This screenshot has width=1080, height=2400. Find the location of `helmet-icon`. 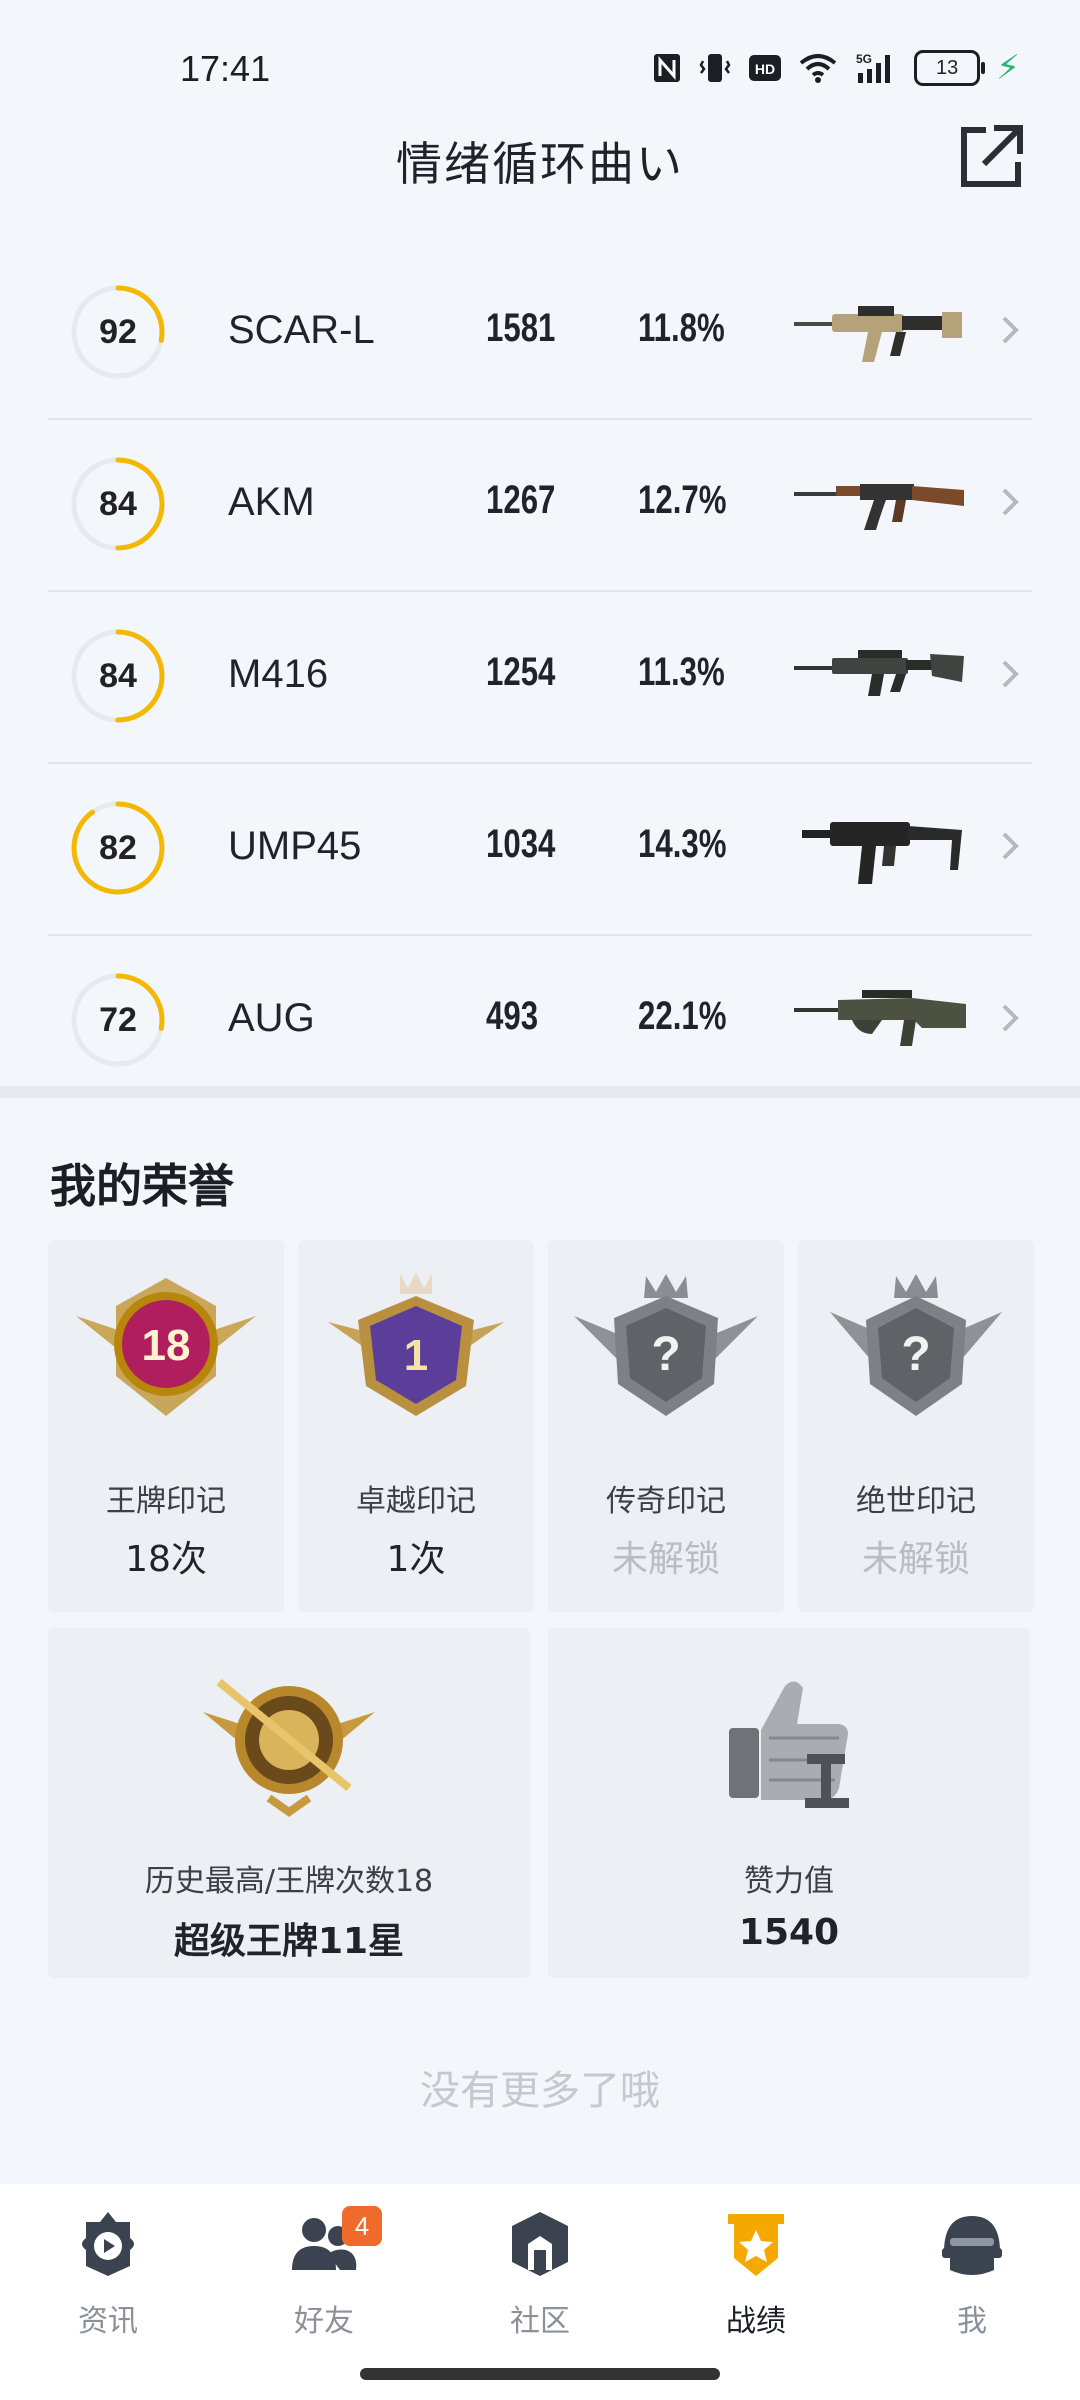

helmet-icon is located at coordinates (972, 2245).